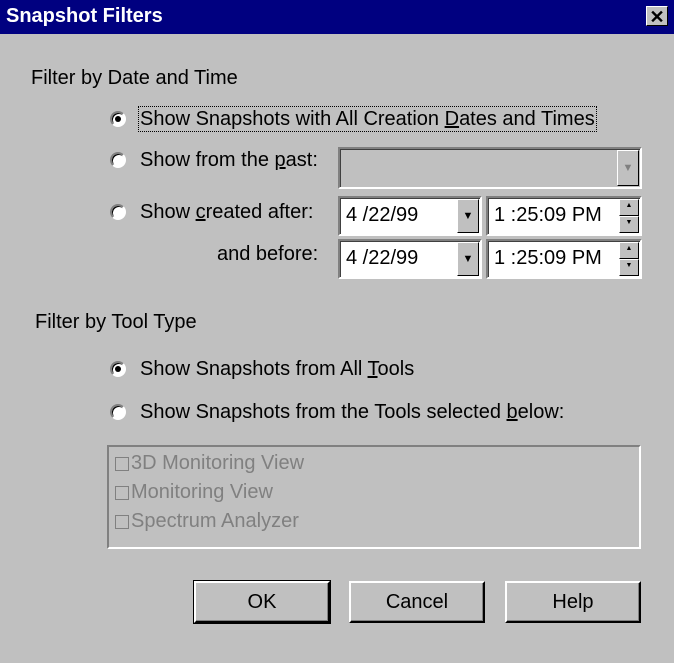 This screenshot has width=674, height=663. I want to click on radio-created-after-label: Show created after:, so click(226, 212).